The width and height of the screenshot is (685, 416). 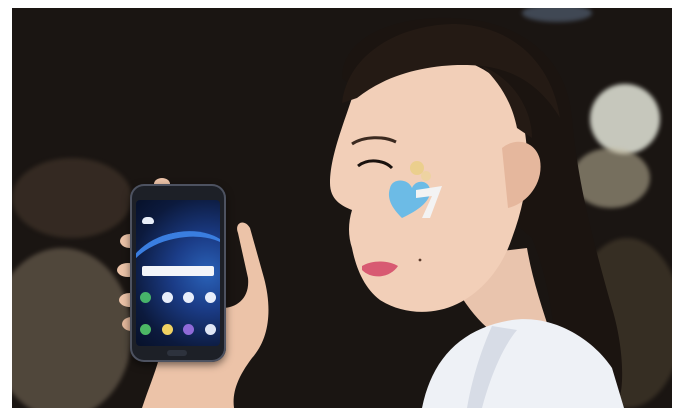 I want to click on phone-screen, so click(x=178, y=273).